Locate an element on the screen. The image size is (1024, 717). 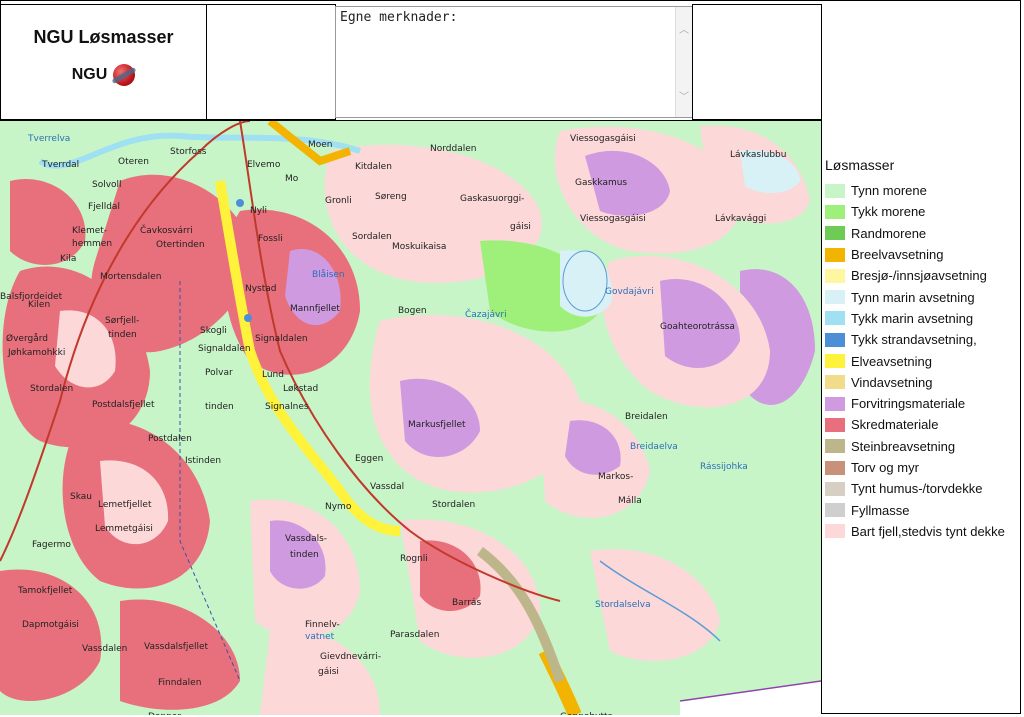
legend-item: Tynt humus-/torvdekke is located at coordinates (923, 488).